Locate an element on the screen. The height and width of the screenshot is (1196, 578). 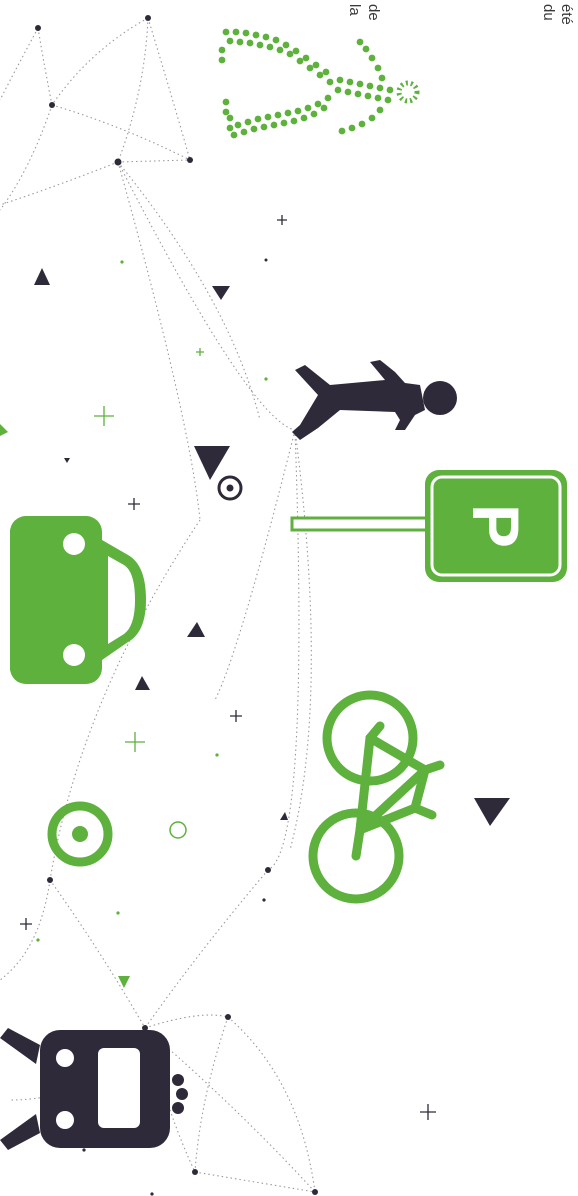
pedestrian-icon is located at coordinates (374, 400).